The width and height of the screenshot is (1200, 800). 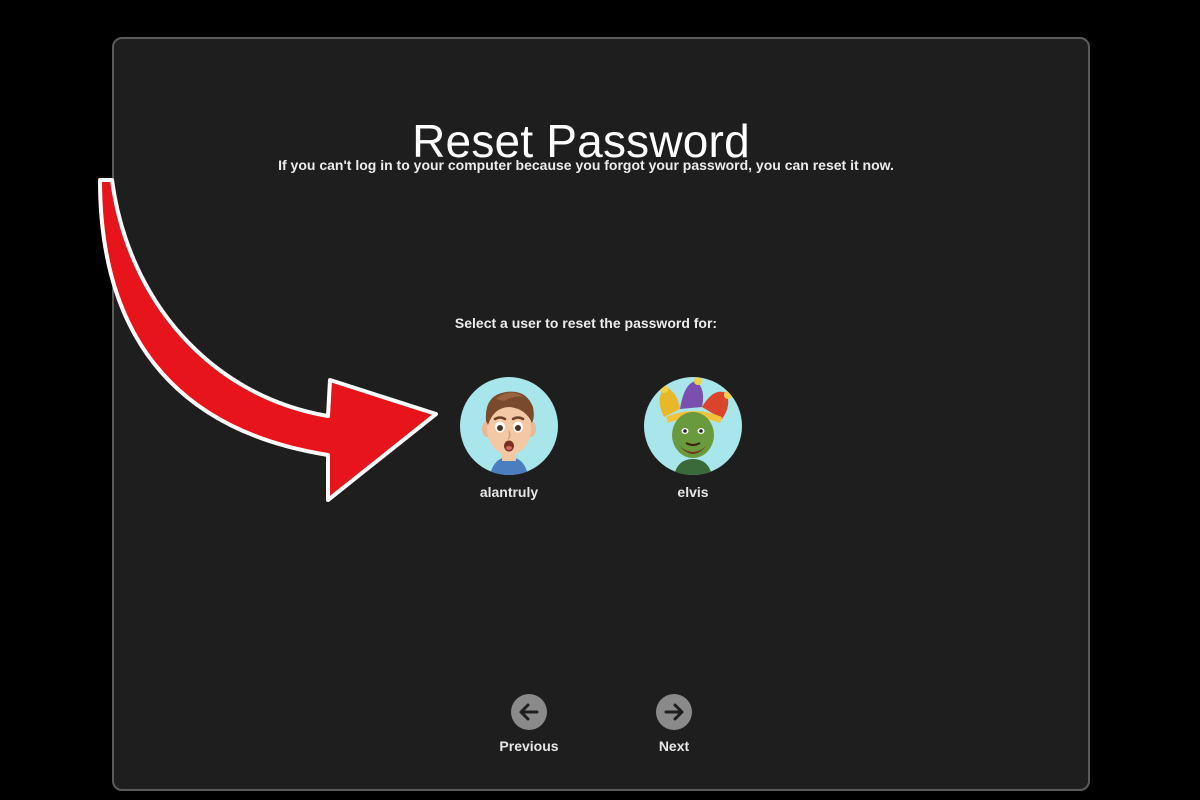 I want to click on arrow-right-icon, so click(x=674, y=712).